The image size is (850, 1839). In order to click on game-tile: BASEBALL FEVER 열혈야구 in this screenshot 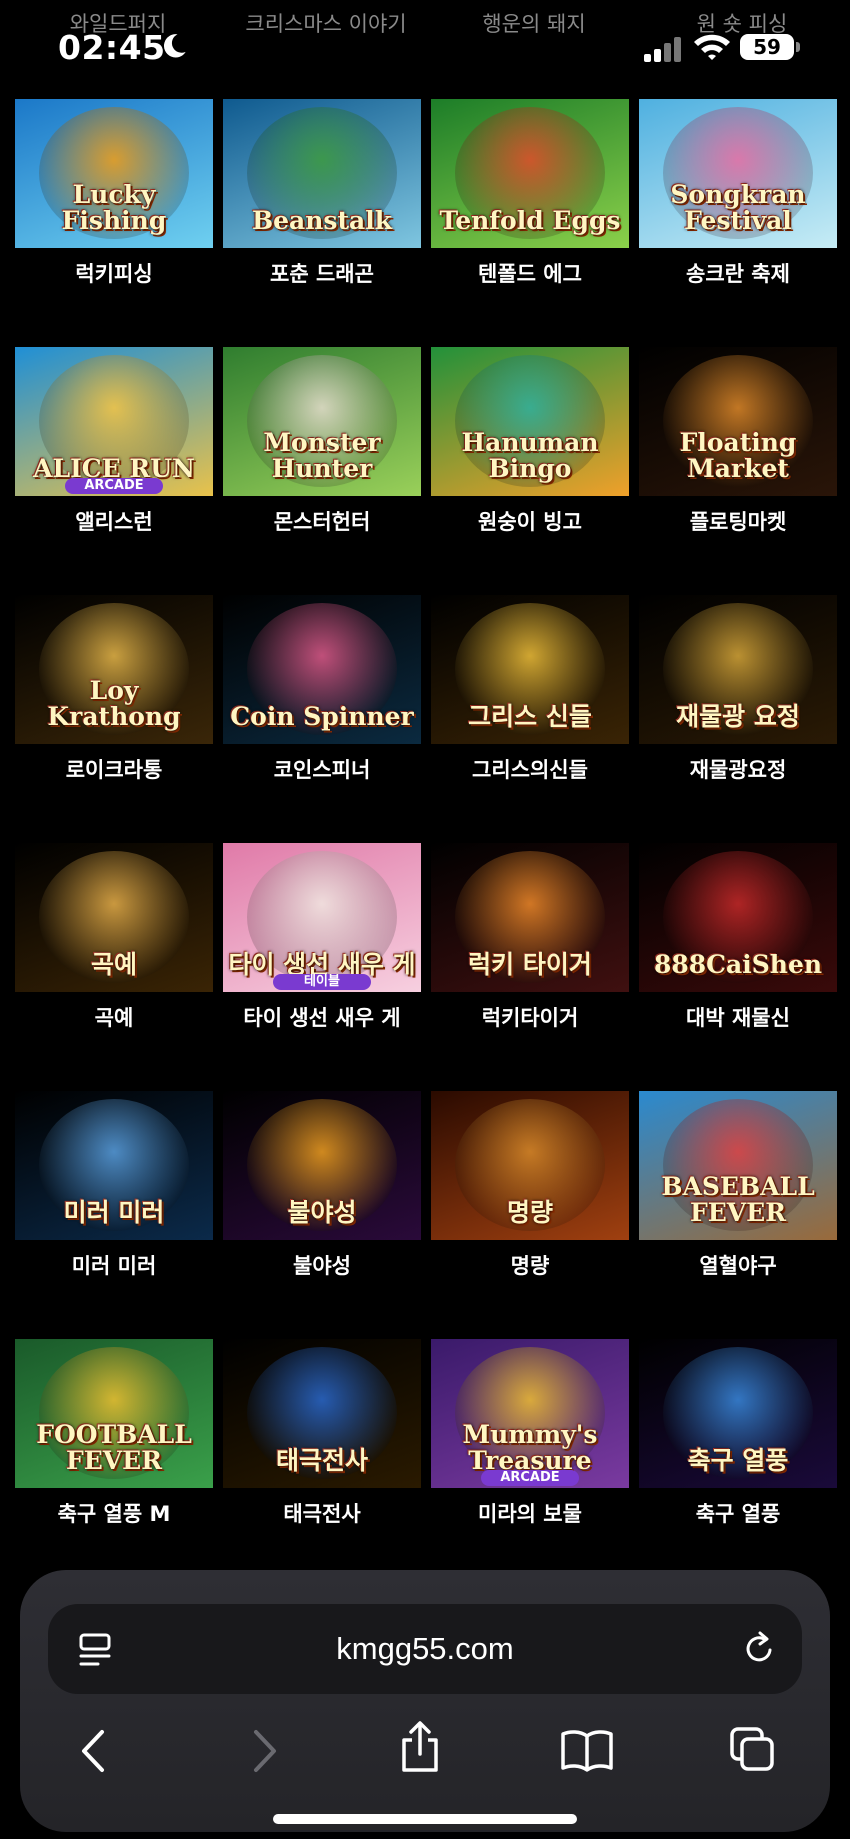, I will do `click(738, 1185)`.